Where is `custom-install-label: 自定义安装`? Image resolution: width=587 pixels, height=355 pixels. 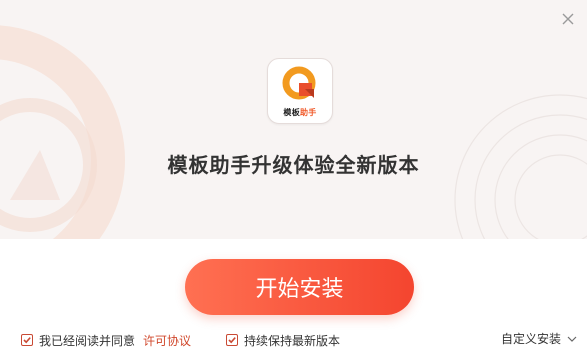
custom-install-label: 自定义安装 is located at coordinates (530, 339).